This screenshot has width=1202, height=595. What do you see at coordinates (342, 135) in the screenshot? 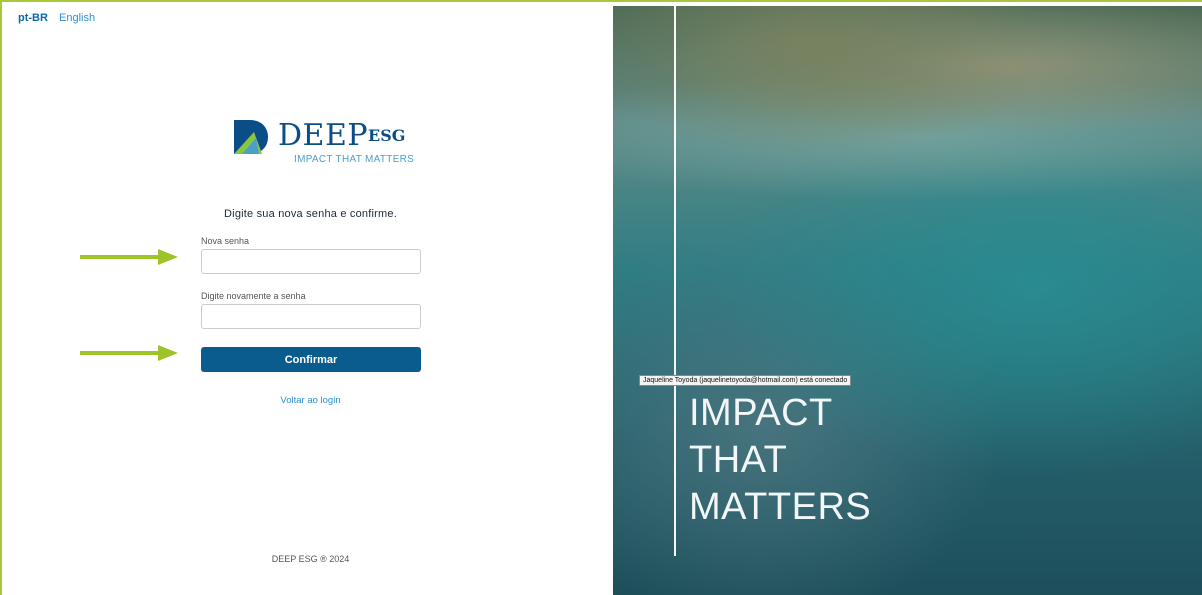
I see `logo-wordmark: DEEPESG` at bounding box center [342, 135].